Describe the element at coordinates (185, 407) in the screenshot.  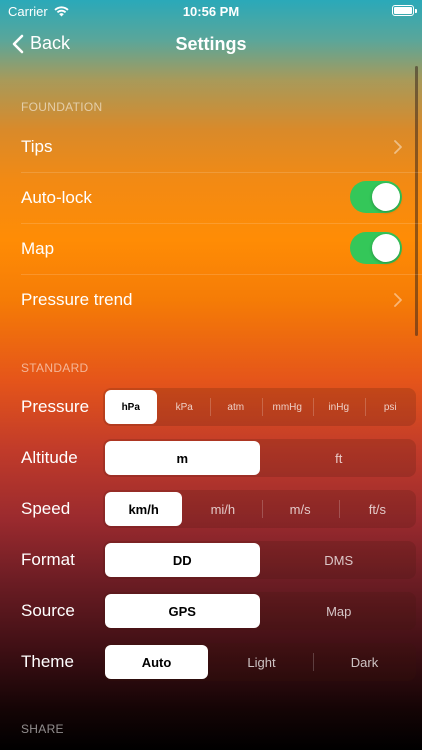
I see `segment-kpa: kPa` at that location.